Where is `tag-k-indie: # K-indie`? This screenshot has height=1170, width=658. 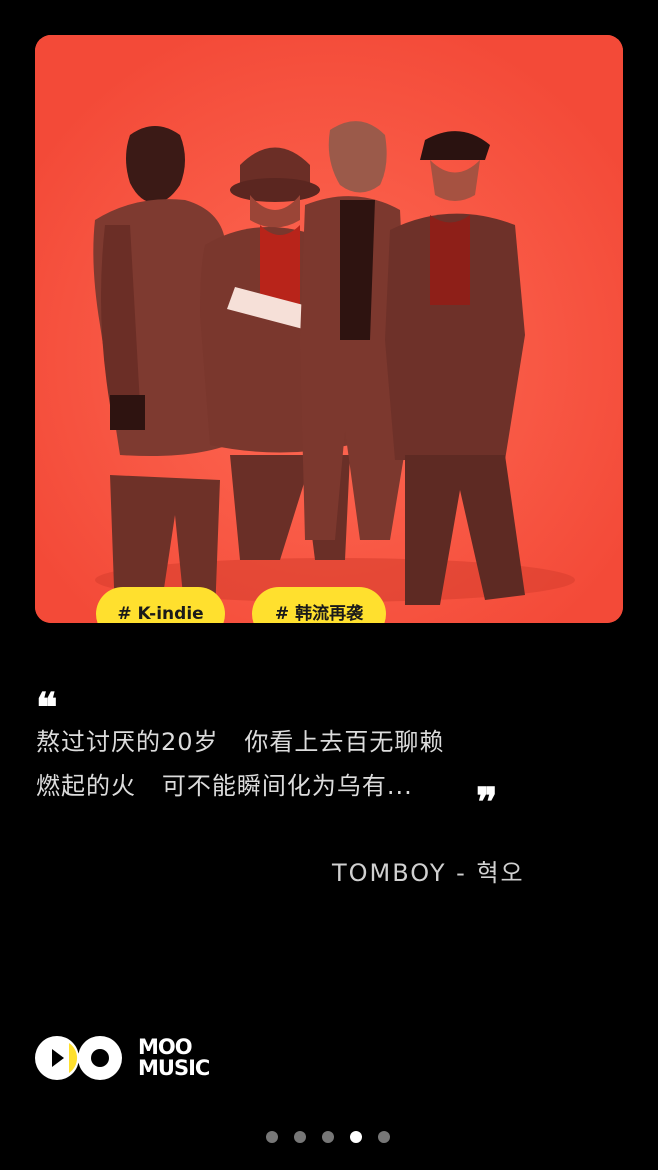 tag-k-indie: # K-indie is located at coordinates (160, 605).